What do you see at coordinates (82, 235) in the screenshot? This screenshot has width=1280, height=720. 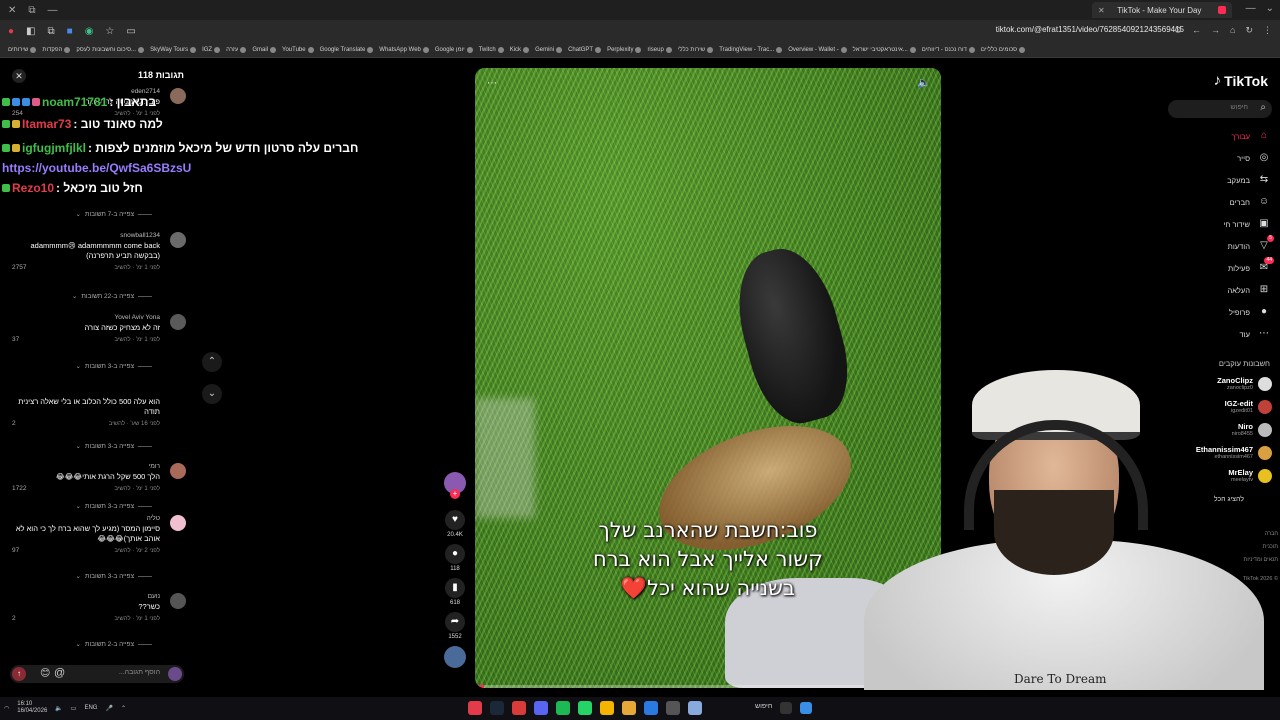 I see `comment-username: snowball1234` at bounding box center [82, 235].